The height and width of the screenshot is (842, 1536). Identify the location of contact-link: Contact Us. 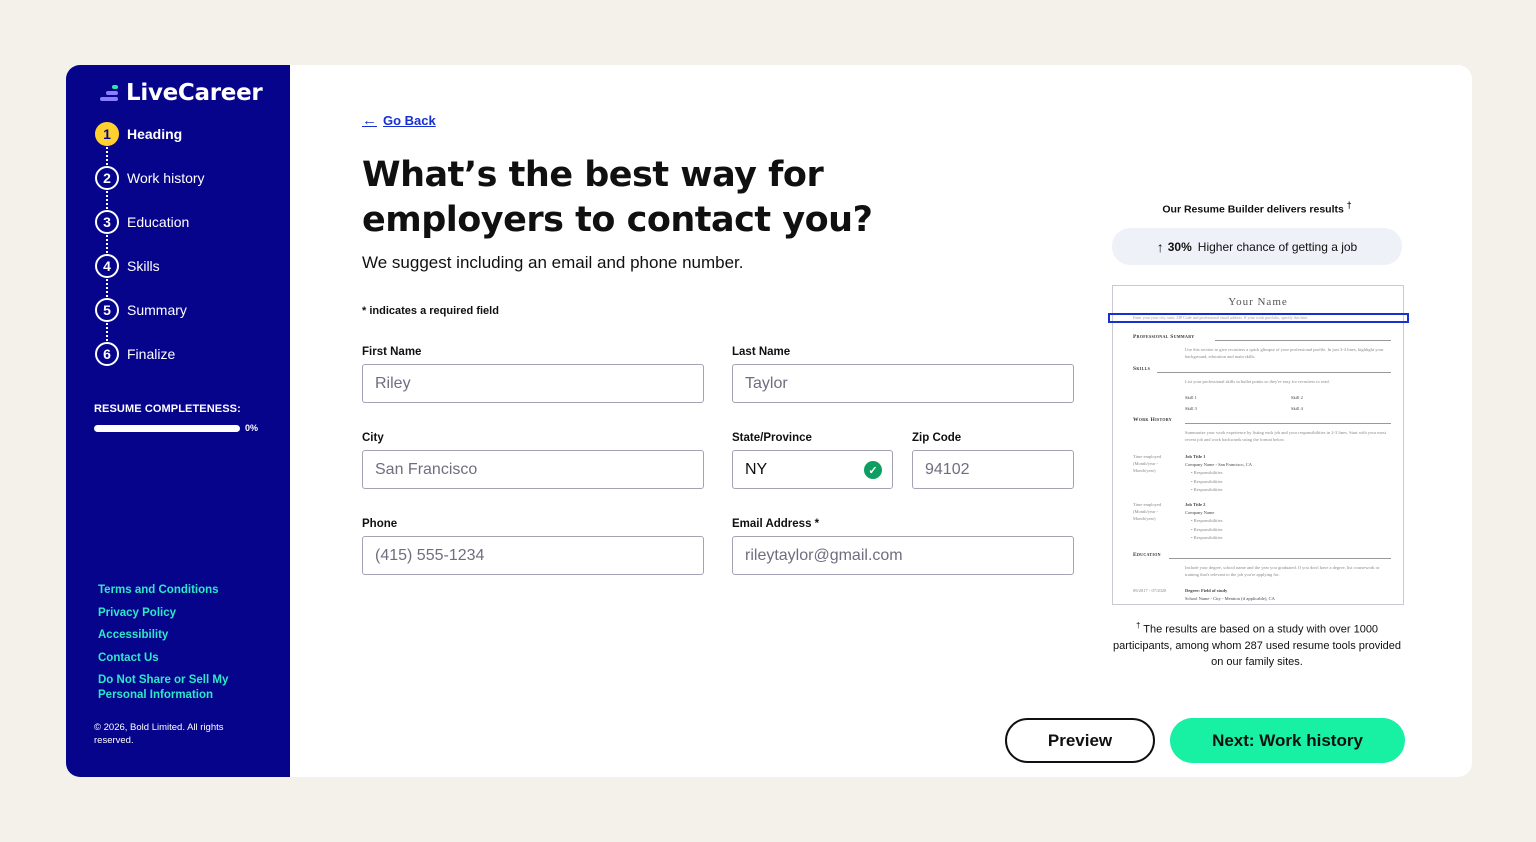
(173, 658).